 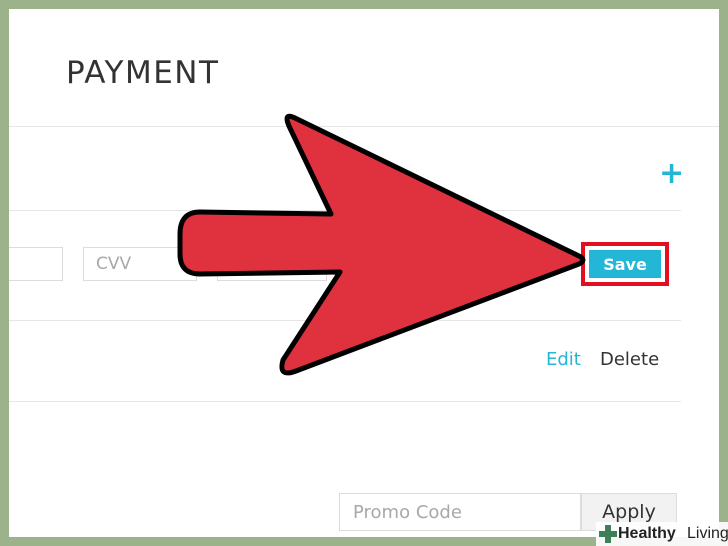 What do you see at coordinates (629, 359) in the screenshot?
I see `delete-link: Delete` at bounding box center [629, 359].